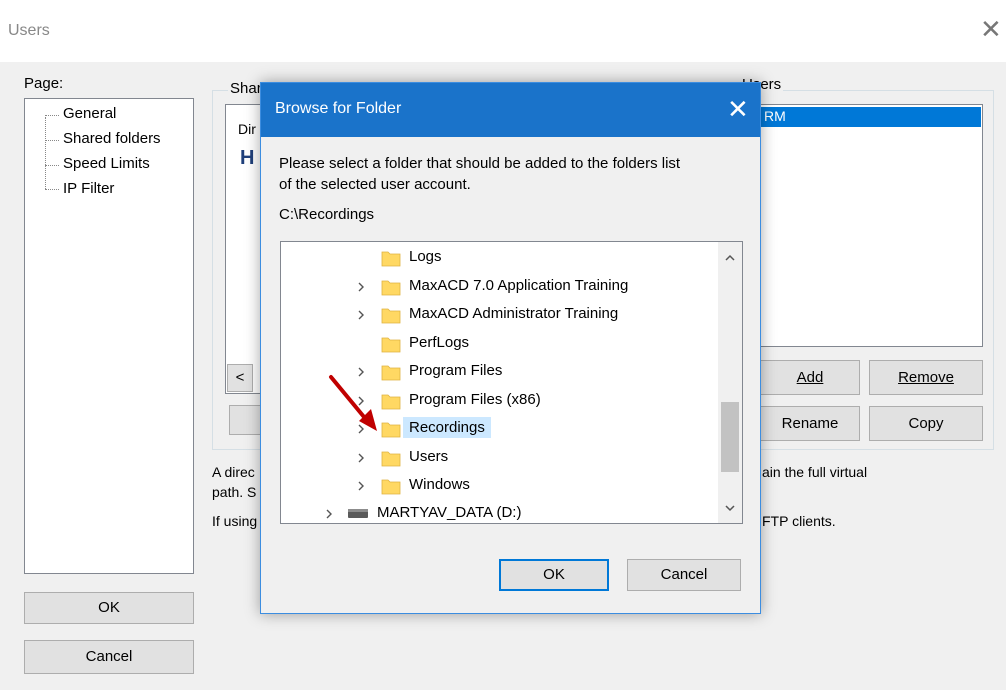 The image size is (1006, 690). What do you see at coordinates (519, 285) in the screenshot?
I see `tree-item-label: MaxACD 7.0 Application Training` at bounding box center [519, 285].